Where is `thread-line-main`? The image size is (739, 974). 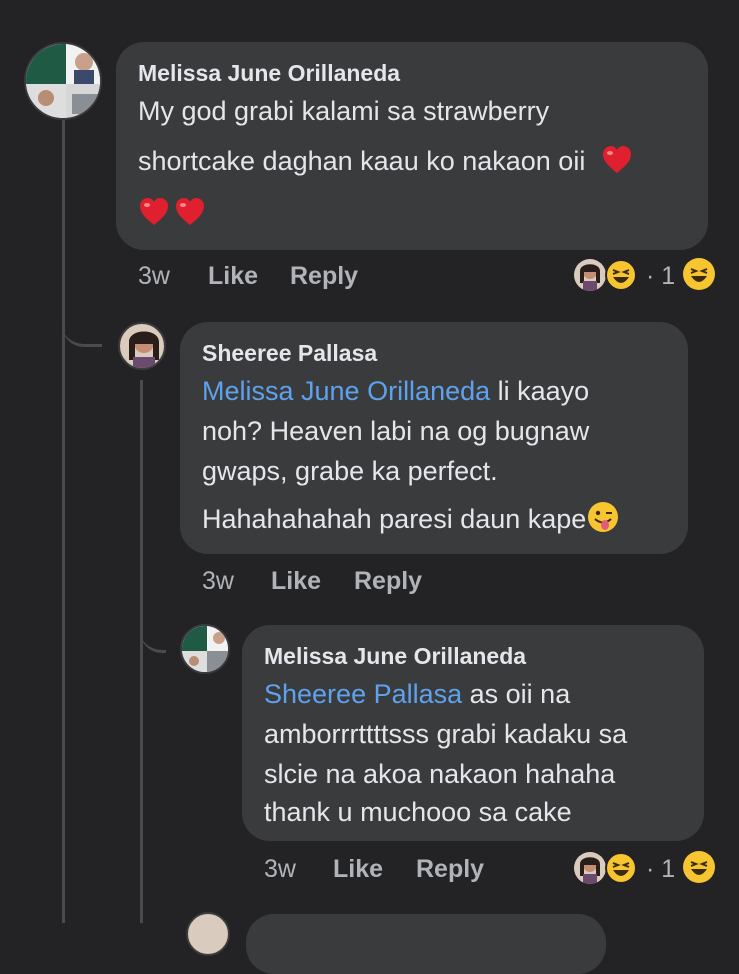 thread-line-main is located at coordinates (63, 521).